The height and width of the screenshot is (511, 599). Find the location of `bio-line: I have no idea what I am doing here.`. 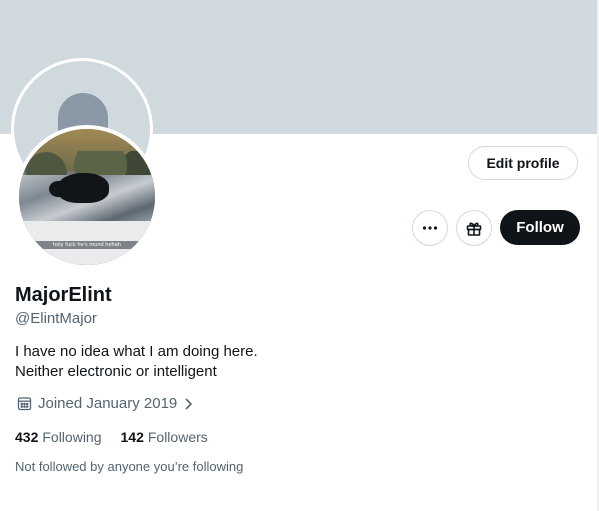

bio-line: I have no idea what I am doing here. is located at coordinates (136, 351).